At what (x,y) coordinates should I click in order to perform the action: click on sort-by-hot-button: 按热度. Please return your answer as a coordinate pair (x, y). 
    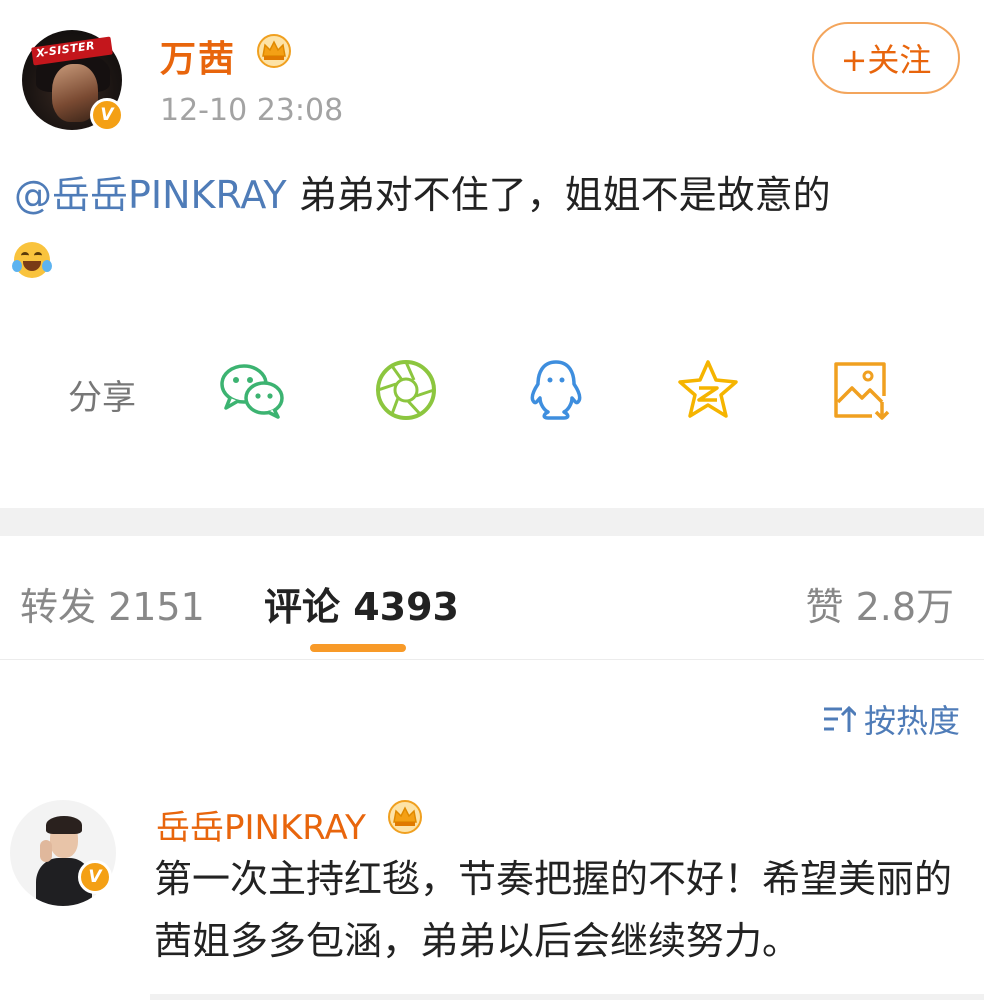
    Looking at the image, I should click on (891, 719).